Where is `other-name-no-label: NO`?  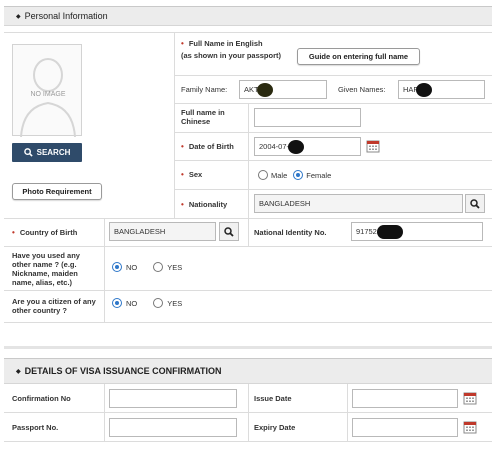
other-name-no-label: NO is located at coordinates (132, 267).